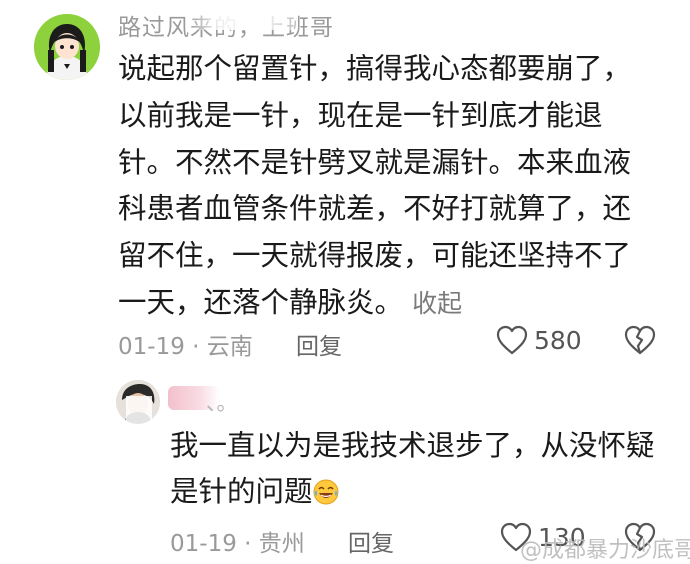  What do you see at coordinates (242, 18) in the screenshot?
I see `username-redaction` at bounding box center [242, 18].